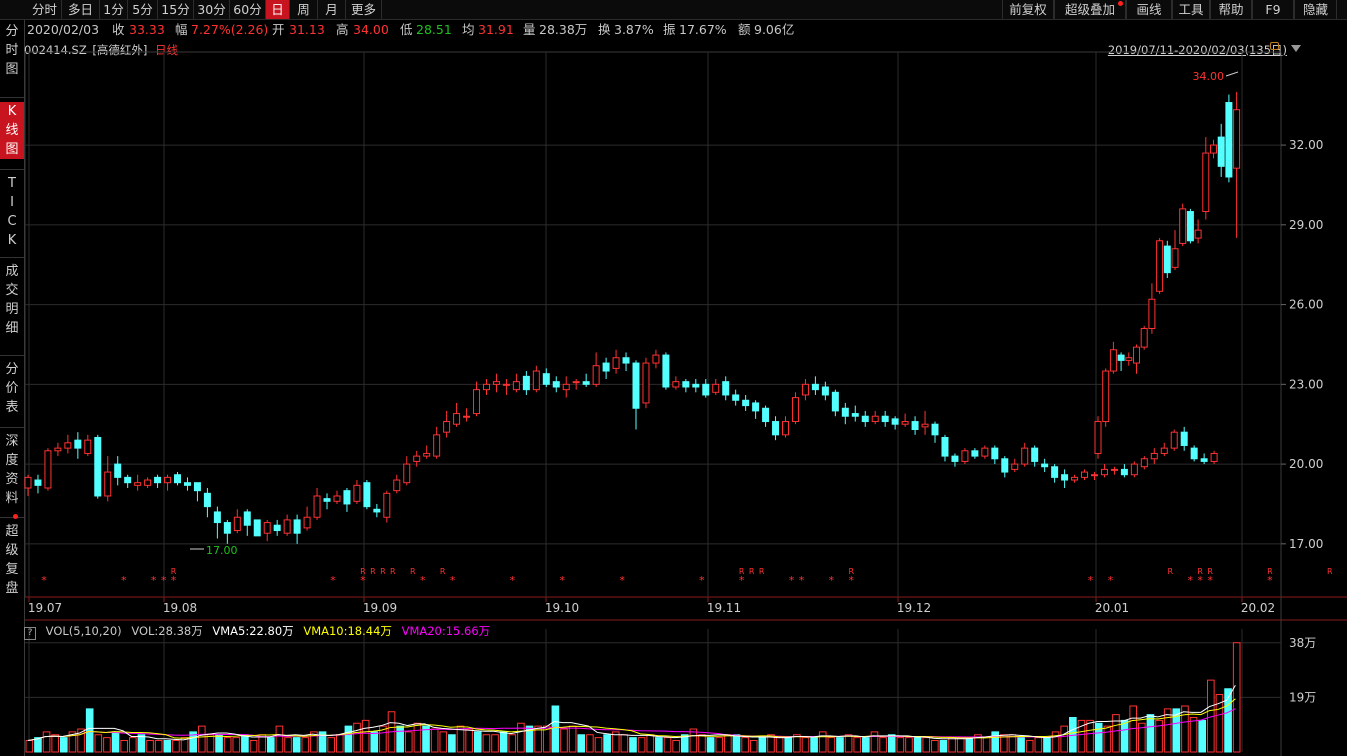  I want to click on date-tick-label: 20.02, so click(1258, 608).